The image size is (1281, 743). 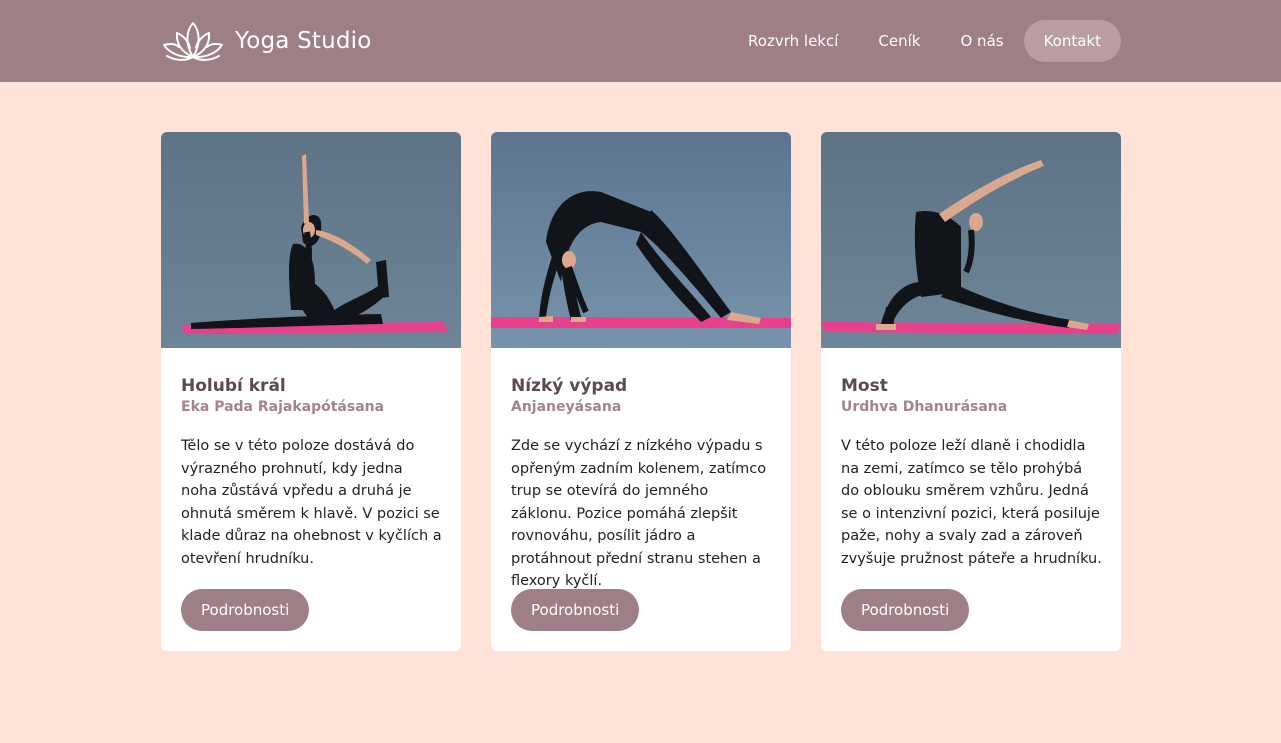 I want to click on main-nav: Rozvrh lekcí Ceník O nás Kontakt, so click(x=934, y=41).